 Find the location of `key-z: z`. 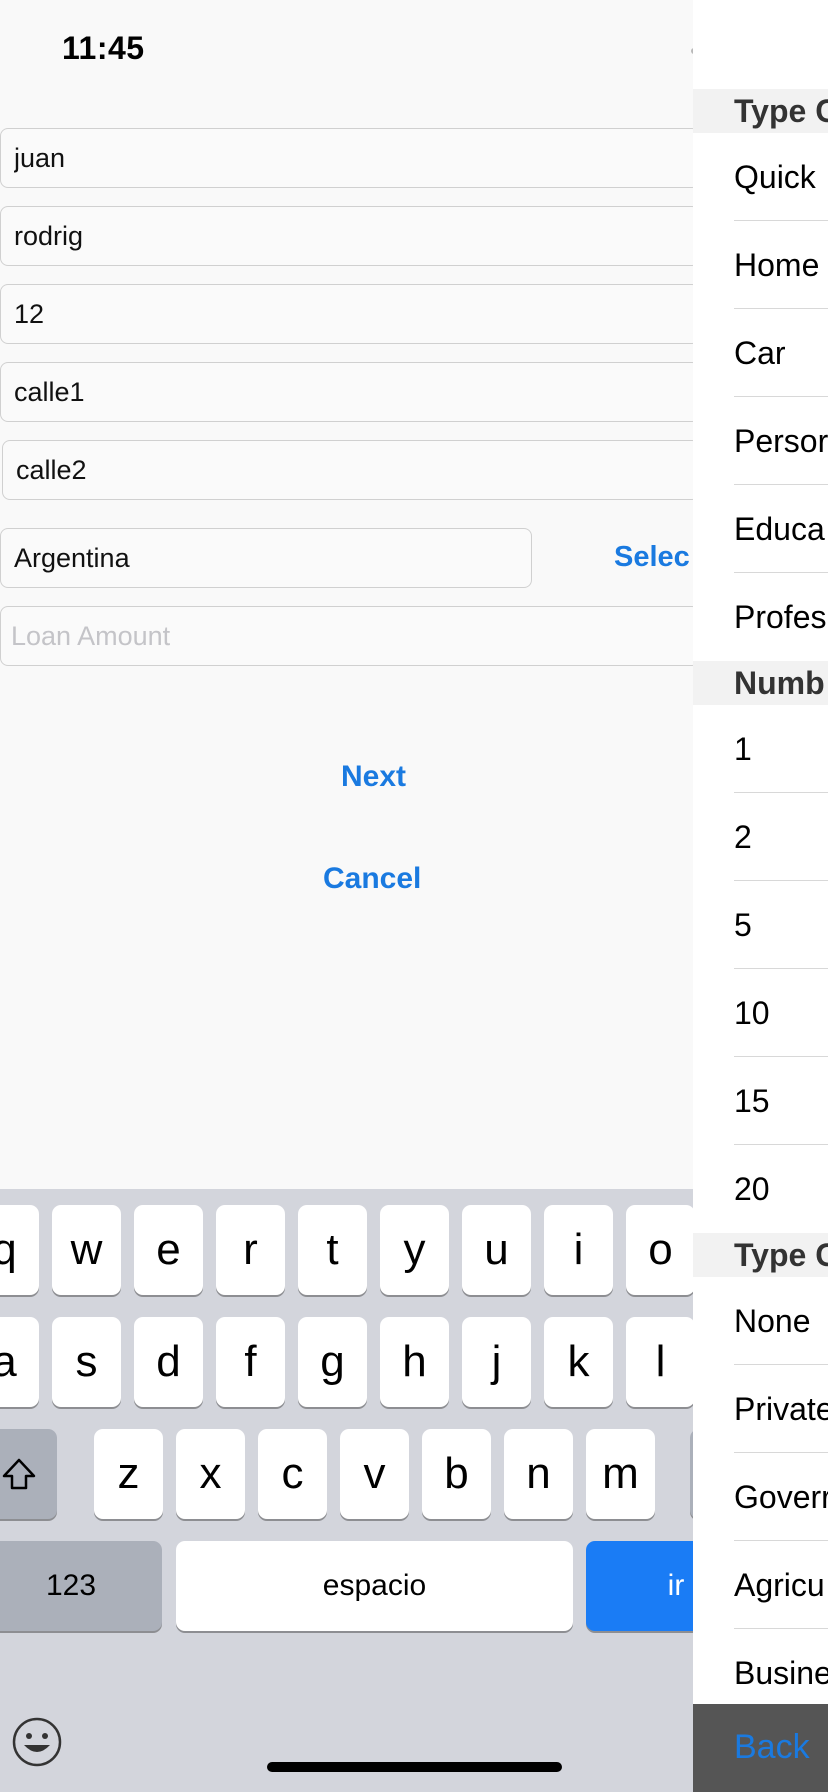

key-z: z is located at coordinates (128, 1474).